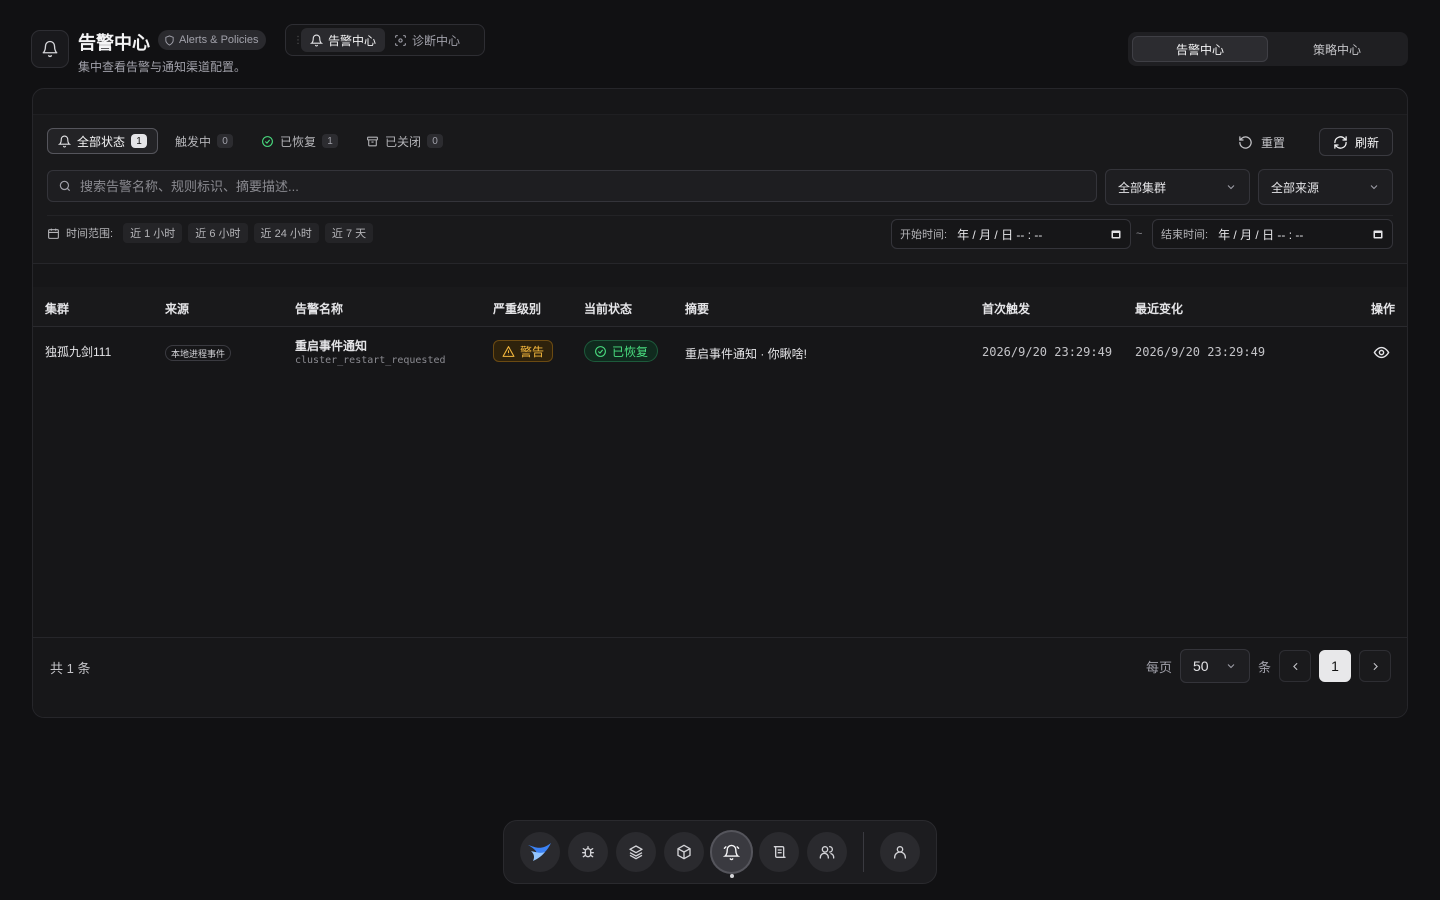 Image resolution: width=1440 pixels, height=900 pixels. I want to click on dock-separator, so click(864, 852).